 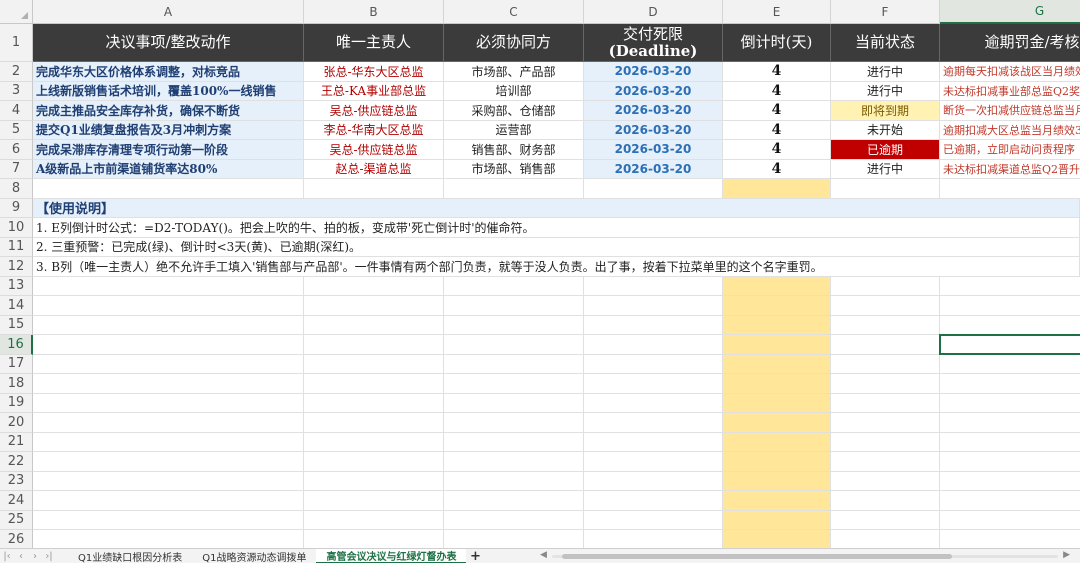 What do you see at coordinates (1010, 150) in the screenshot?
I see `penalty-cell: 已逾期，立即启动问责程序` at bounding box center [1010, 150].